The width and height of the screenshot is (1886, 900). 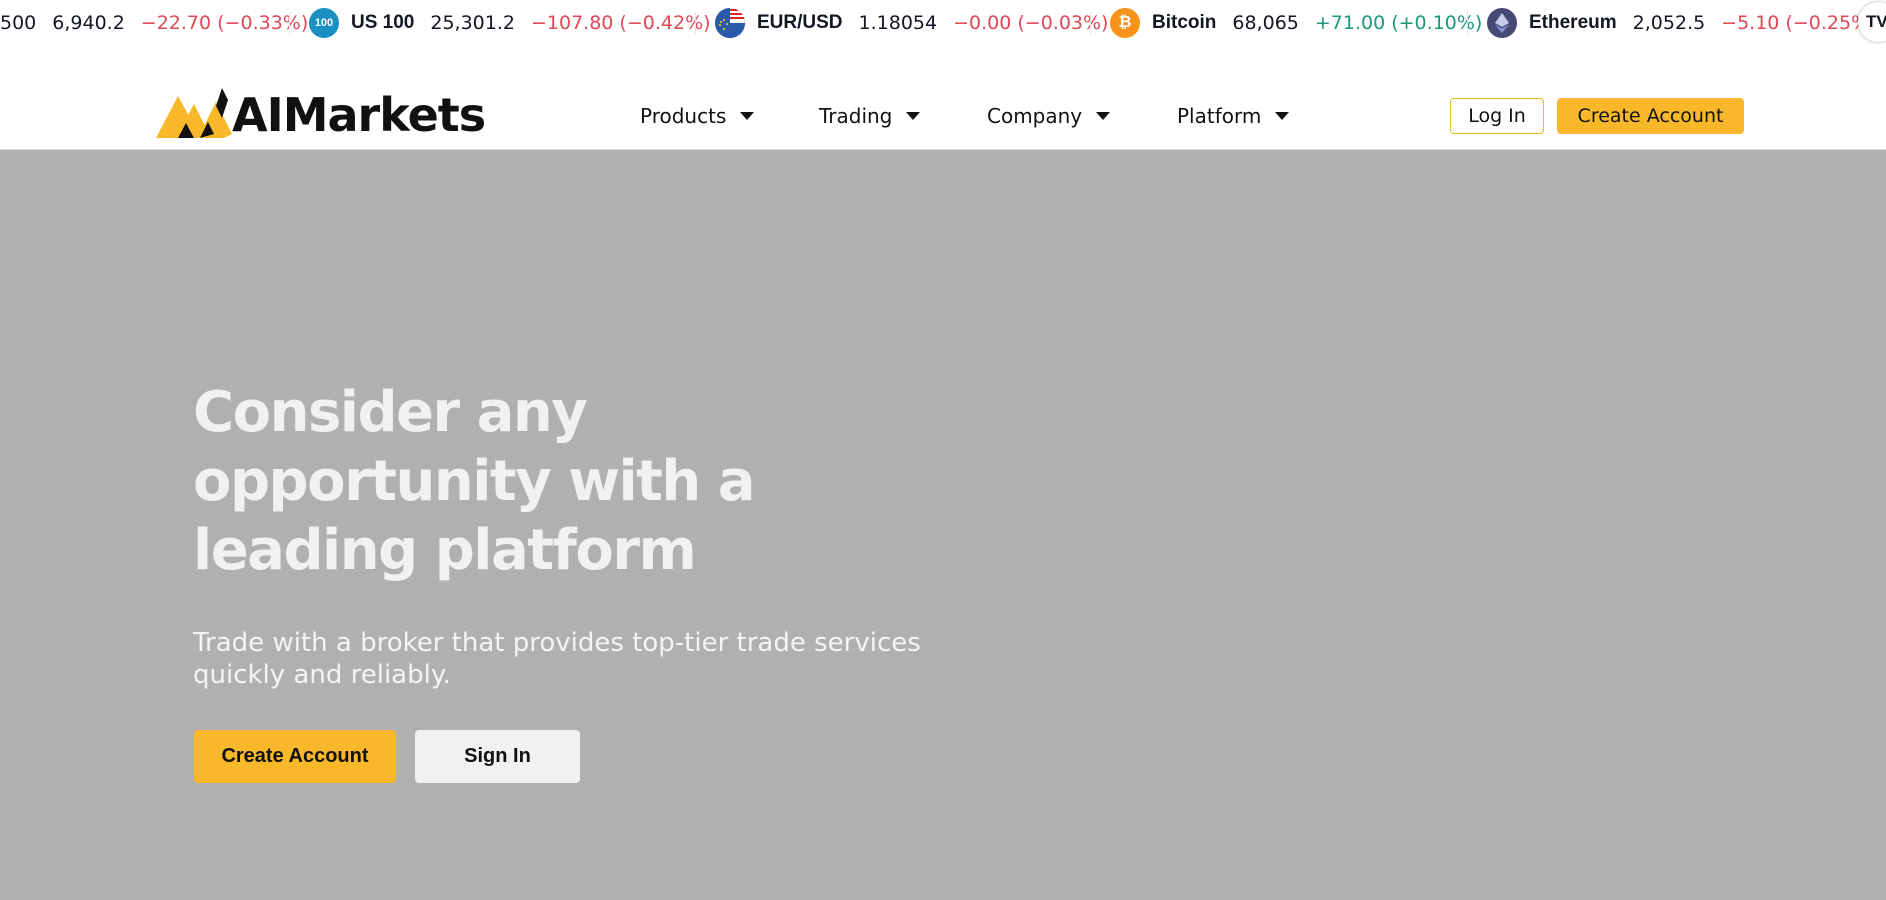 What do you see at coordinates (1669, 23) in the screenshot?
I see `ticker-price: 2,052.5` at bounding box center [1669, 23].